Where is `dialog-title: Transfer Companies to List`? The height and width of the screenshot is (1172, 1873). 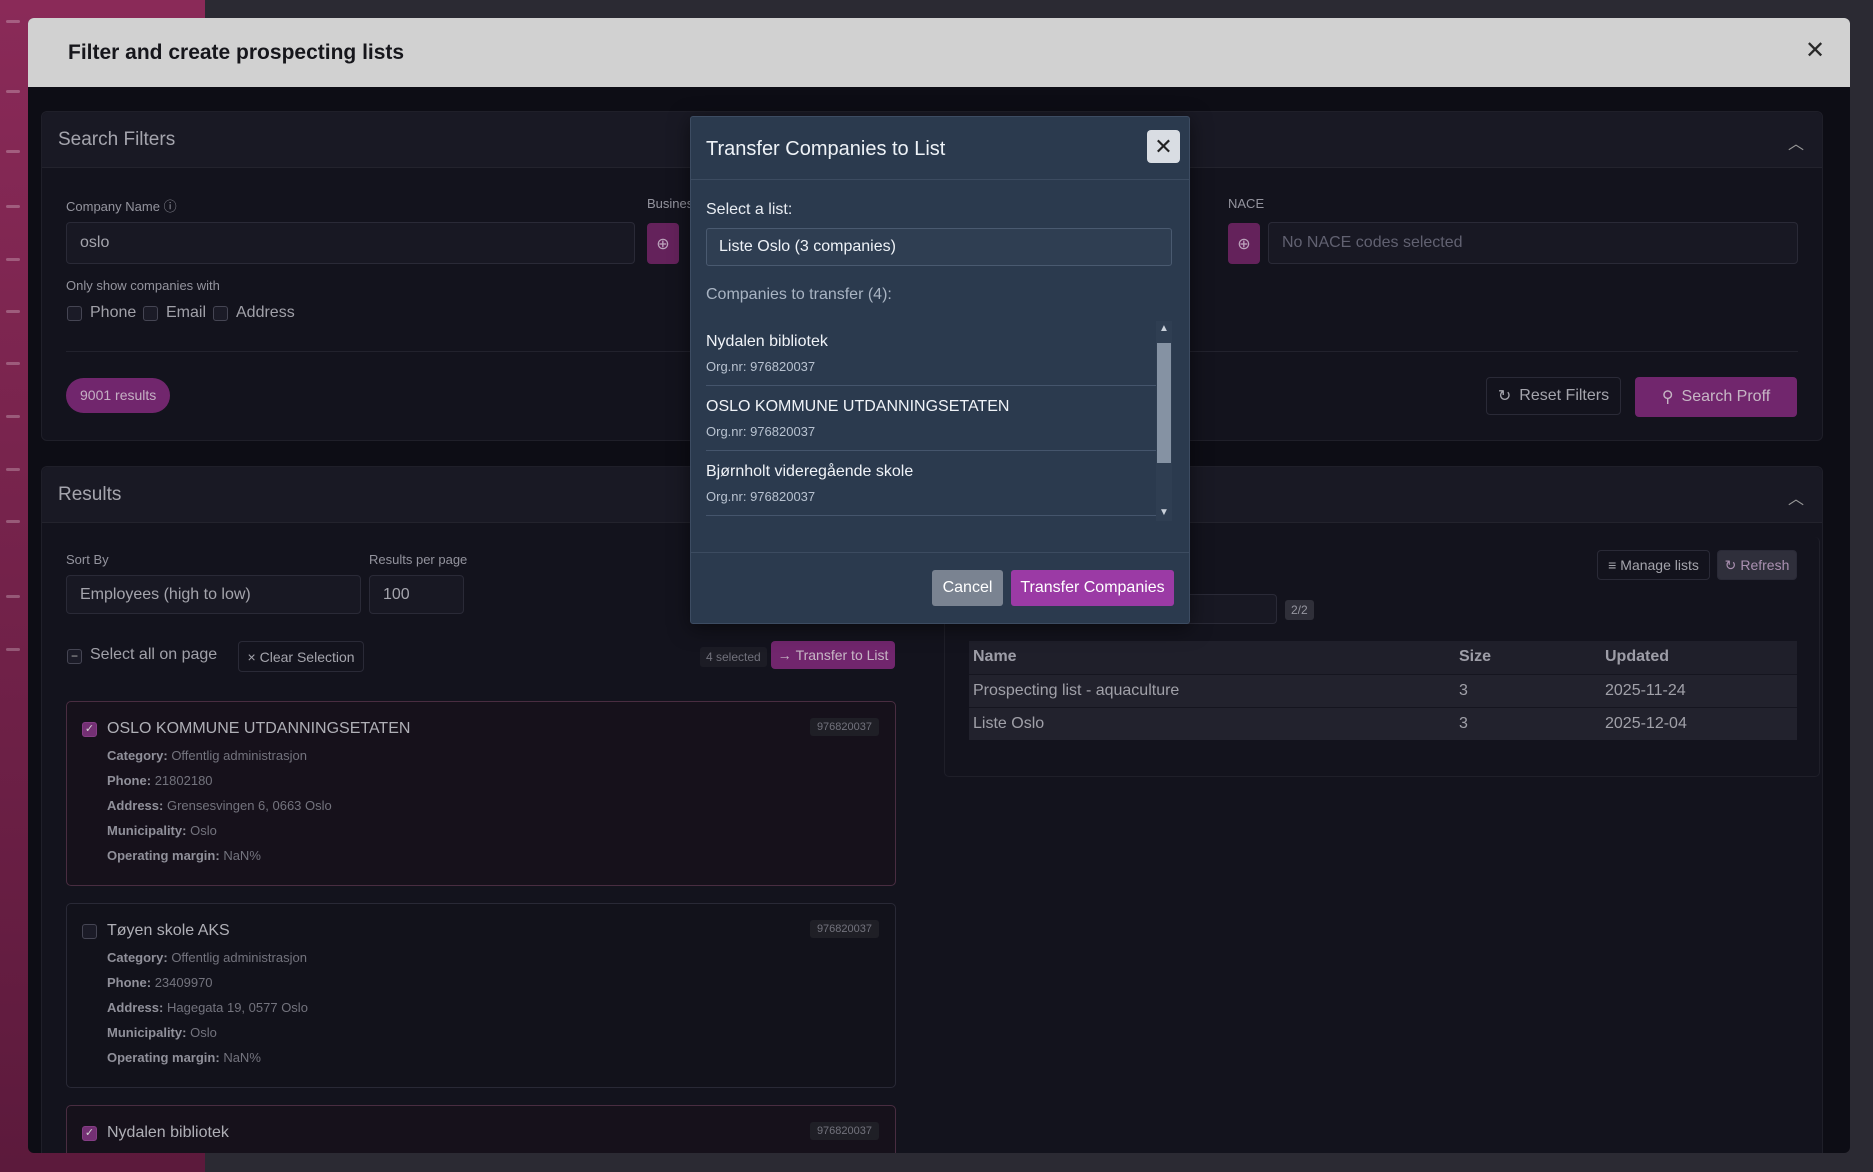 dialog-title: Transfer Companies to List is located at coordinates (826, 149).